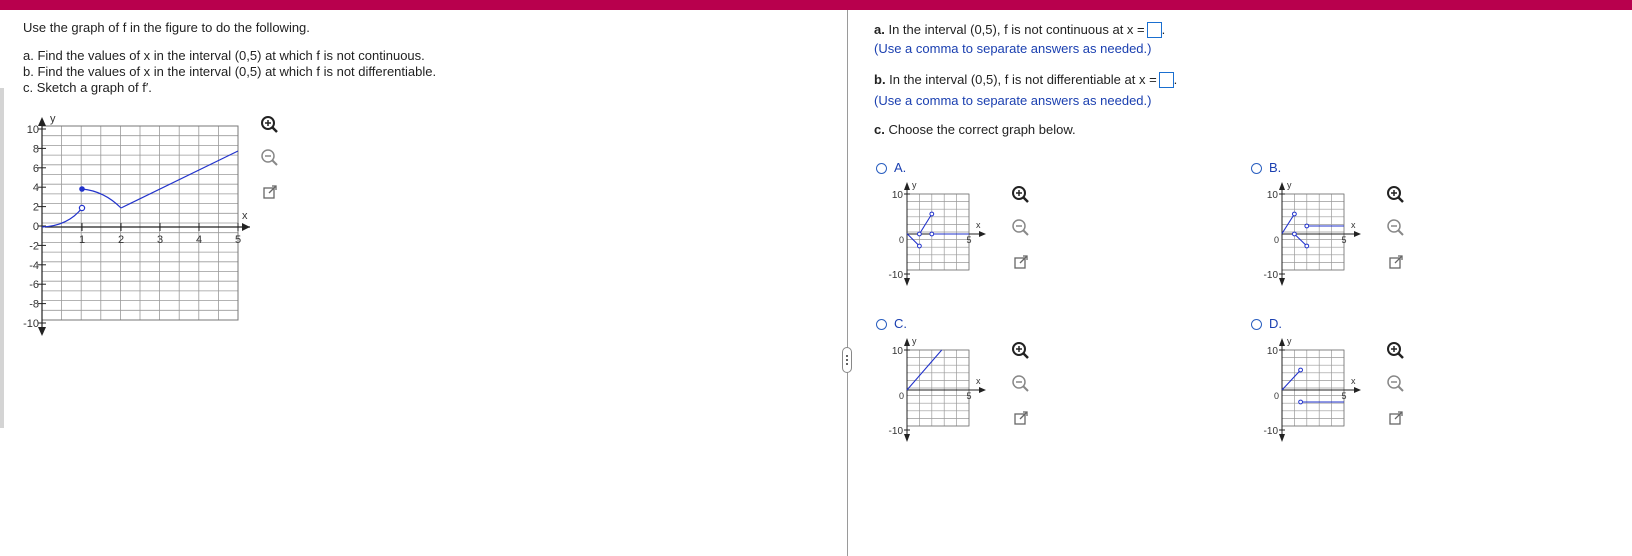 This screenshot has width=1632, height=556. I want to click on closed-point, so click(82, 189).